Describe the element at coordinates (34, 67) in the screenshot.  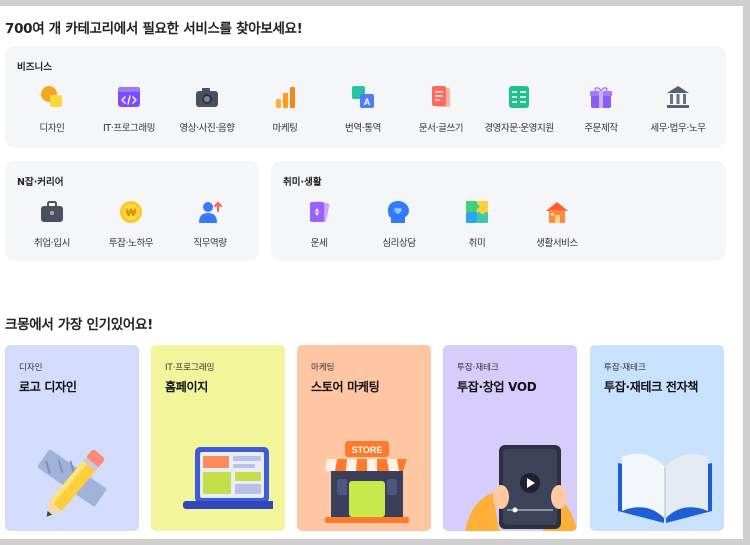
I see `business-section-title: 비즈니스` at that location.